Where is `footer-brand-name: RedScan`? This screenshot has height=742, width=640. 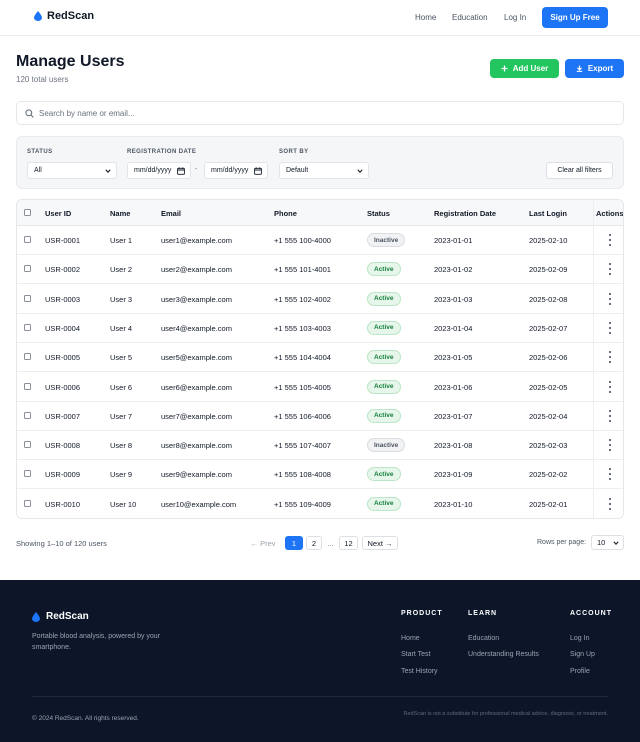
footer-brand-name: RedScan is located at coordinates (67, 616).